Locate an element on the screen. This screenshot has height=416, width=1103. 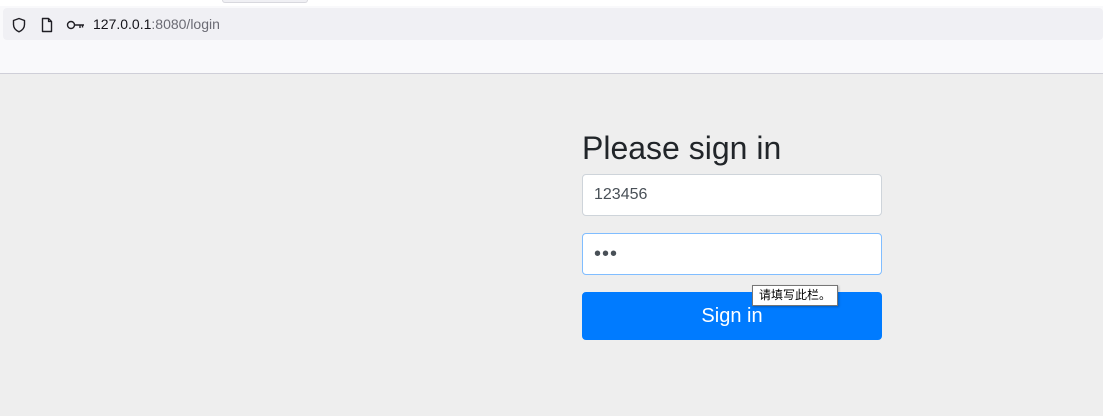
username-input is located at coordinates (732, 195).